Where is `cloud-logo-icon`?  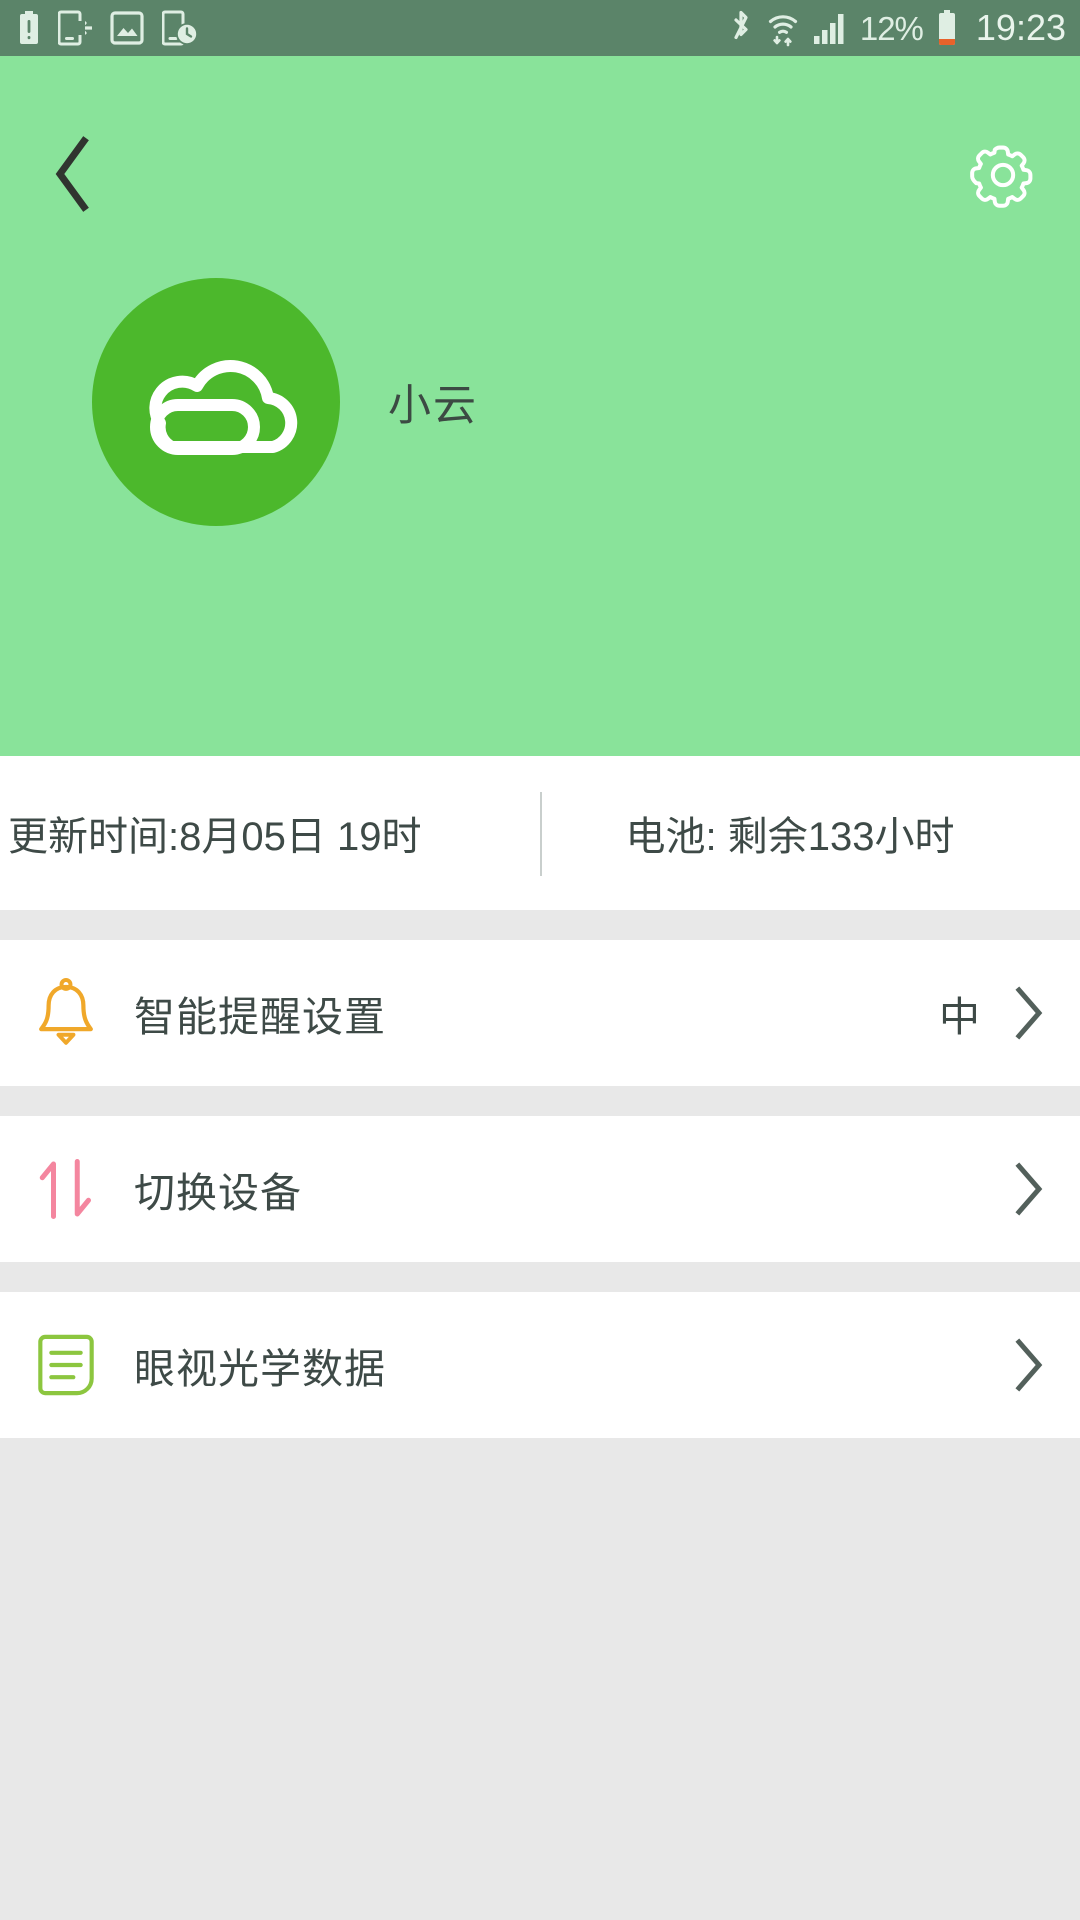 cloud-logo-icon is located at coordinates (223, 407).